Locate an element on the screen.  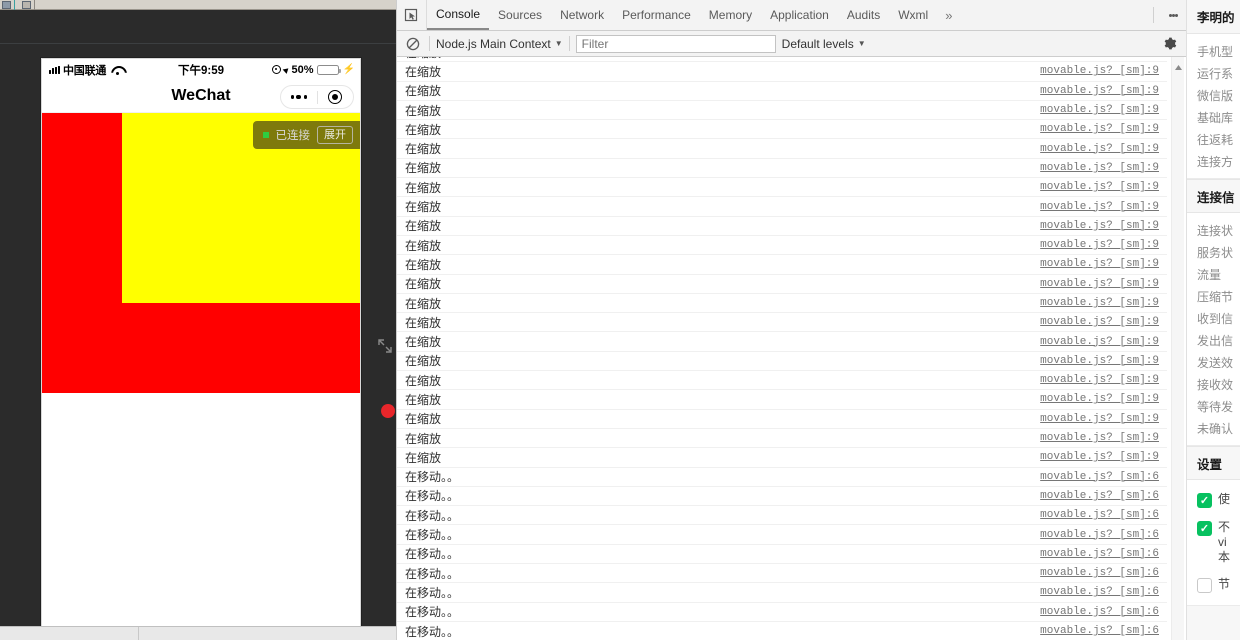
console-scrollbar is located at coordinates (1177, 348).